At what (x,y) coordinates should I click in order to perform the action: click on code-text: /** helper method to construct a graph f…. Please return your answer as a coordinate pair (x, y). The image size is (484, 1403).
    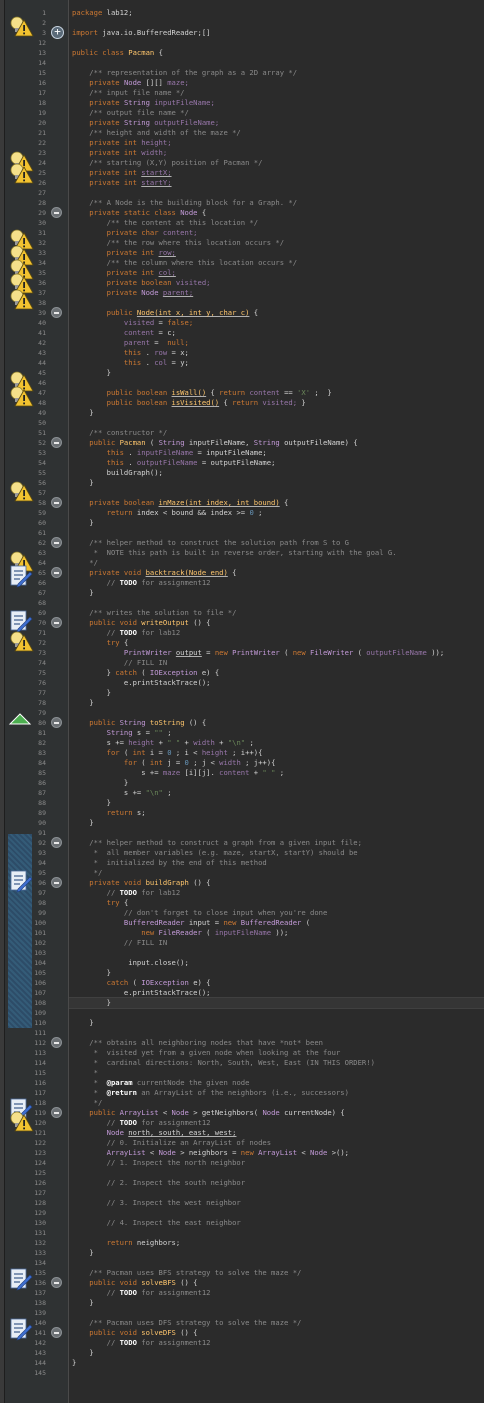
    Looking at the image, I should click on (217, 843).